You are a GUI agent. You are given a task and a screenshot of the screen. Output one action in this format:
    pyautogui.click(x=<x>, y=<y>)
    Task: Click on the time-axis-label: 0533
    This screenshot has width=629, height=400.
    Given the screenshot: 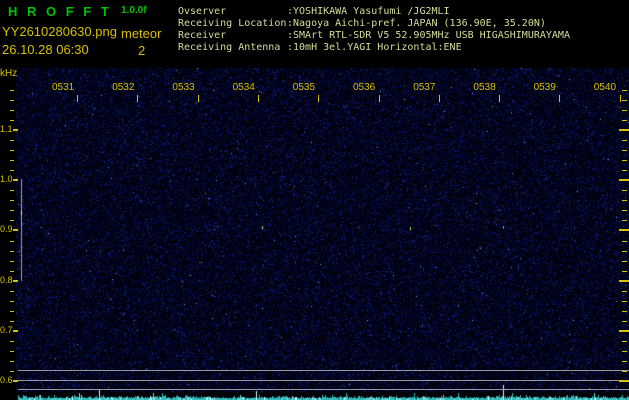 What is the action you would take?
    pyautogui.click(x=183, y=87)
    